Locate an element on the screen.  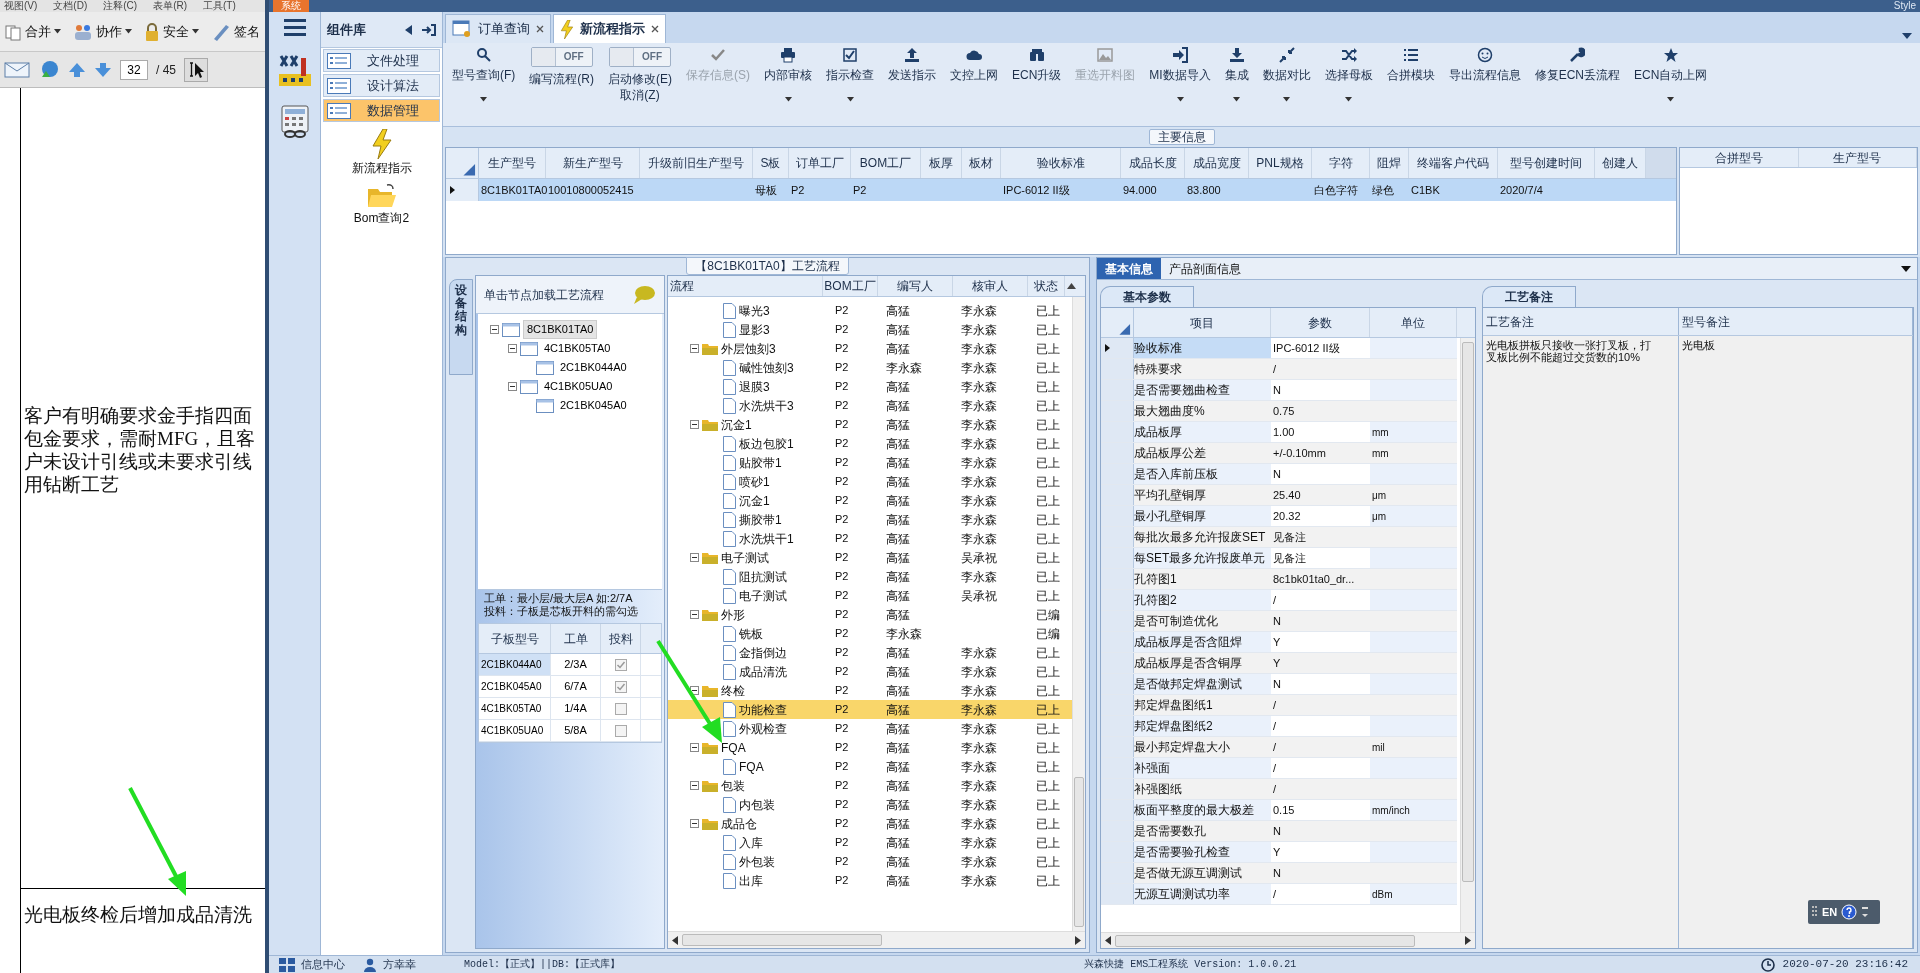
table-row: 入库 P2 高猛 李永森 已上 is located at coordinates (870, 842).